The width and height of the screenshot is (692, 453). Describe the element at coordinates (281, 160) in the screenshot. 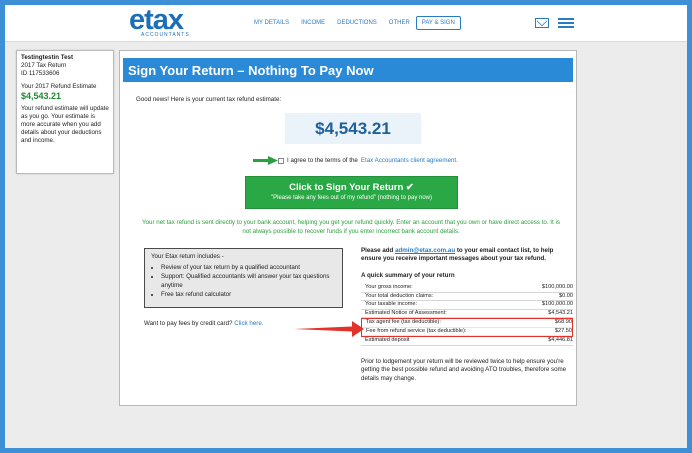

I see `agree-checkbox` at that location.